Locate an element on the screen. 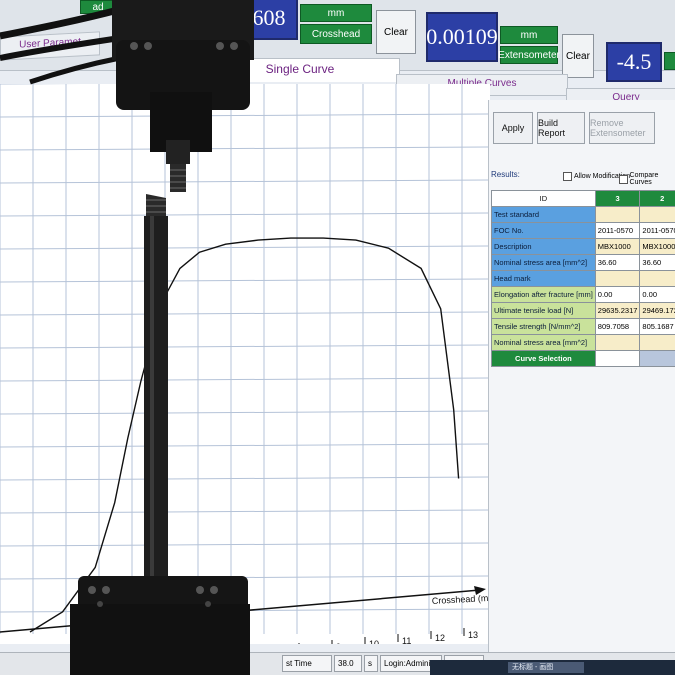  results-label: Results: is located at coordinates (505, 174).